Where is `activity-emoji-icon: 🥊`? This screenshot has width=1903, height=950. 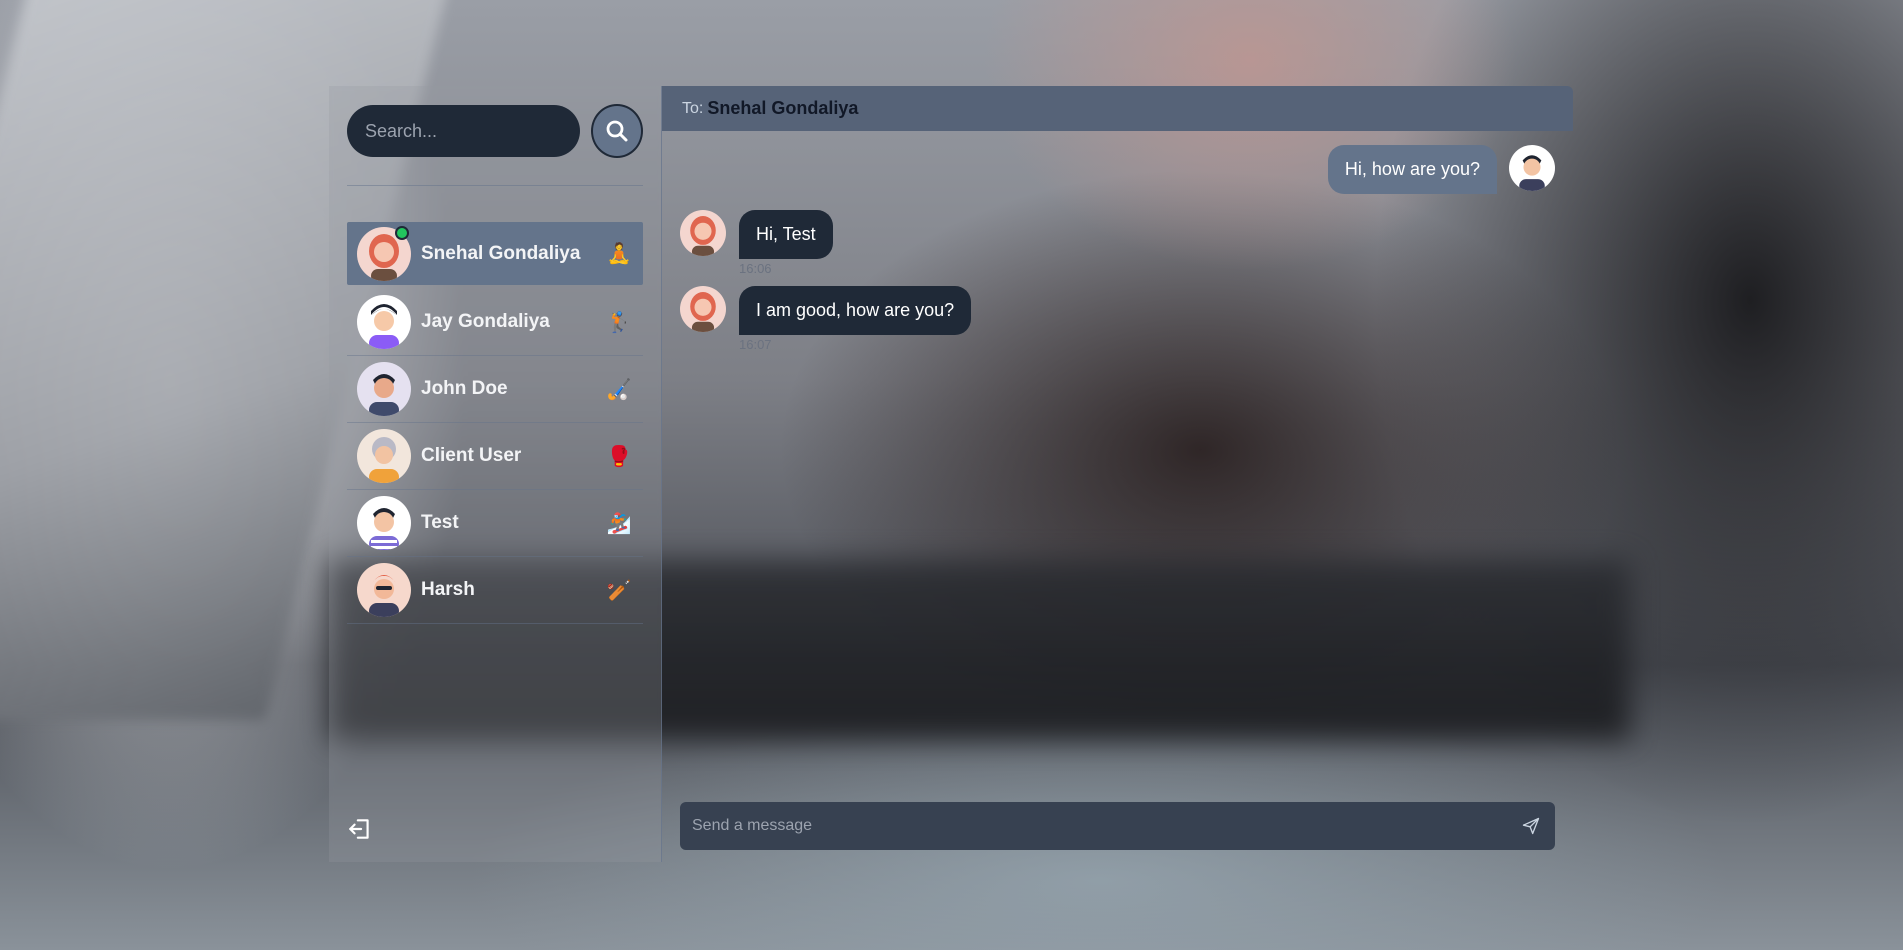
activity-emoji-icon: 🥊 is located at coordinates (619, 456).